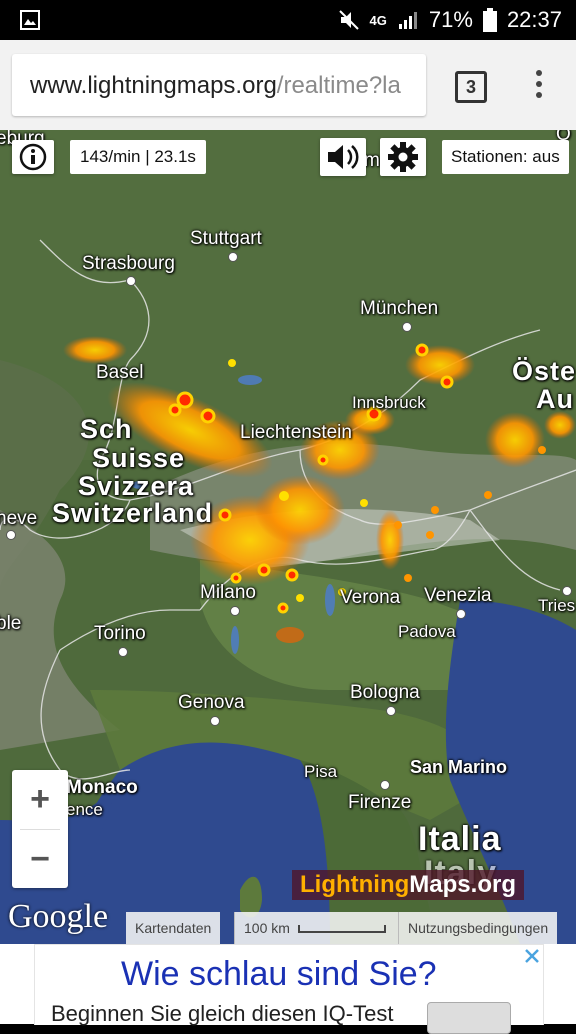  I want to click on zoom-out-button: −, so click(40, 859).